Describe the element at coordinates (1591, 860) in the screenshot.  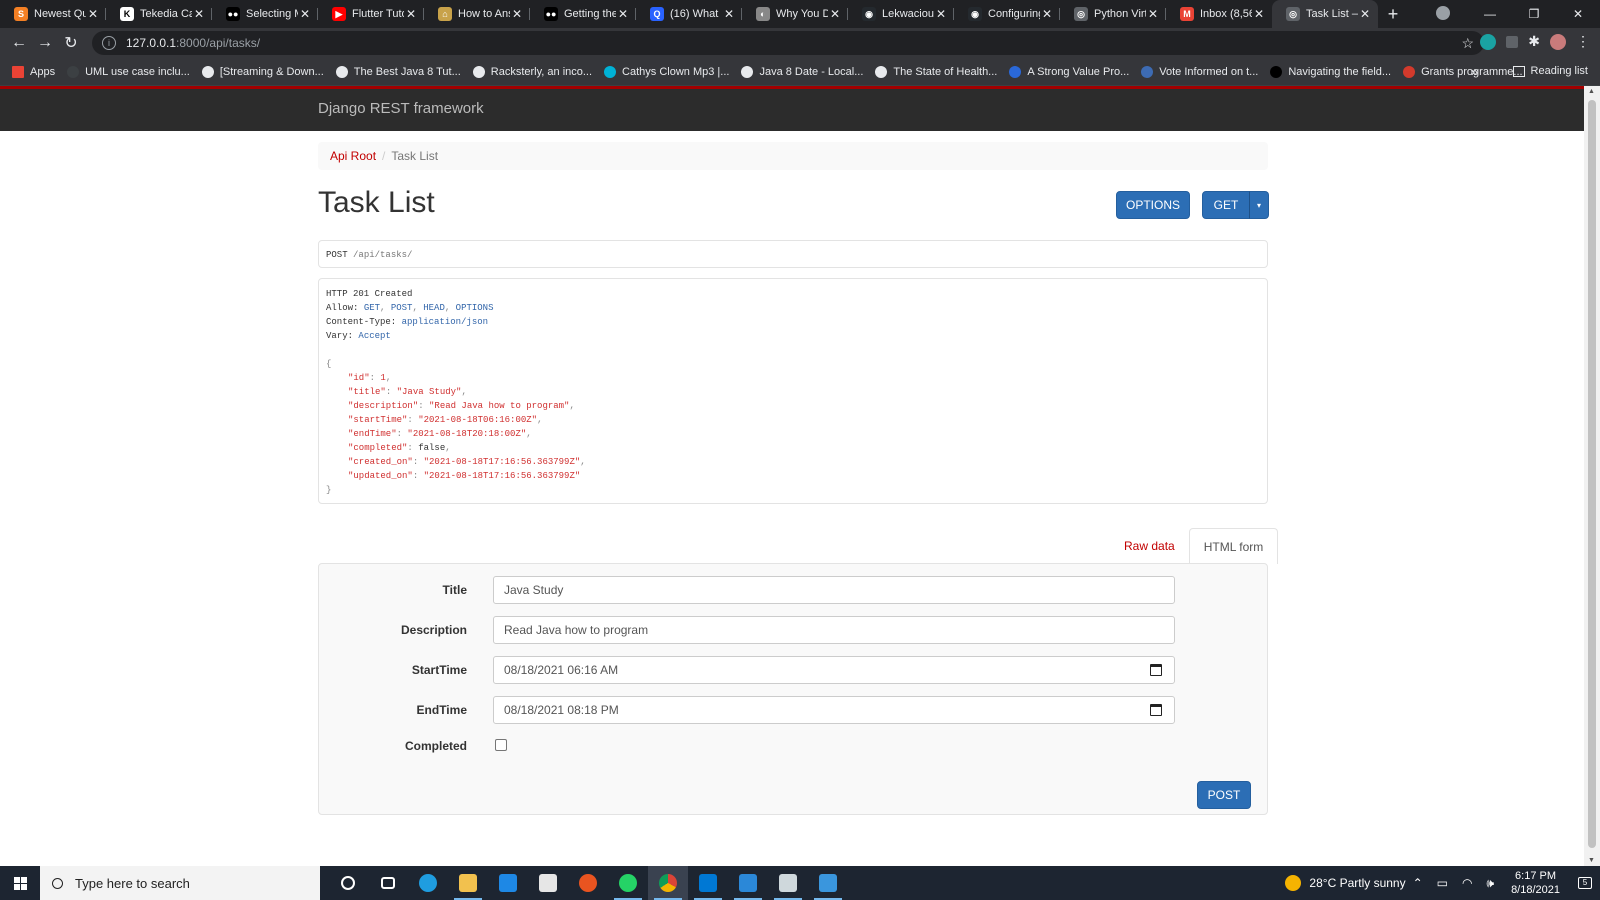
I see `scroll-down-icon: ▼` at that location.